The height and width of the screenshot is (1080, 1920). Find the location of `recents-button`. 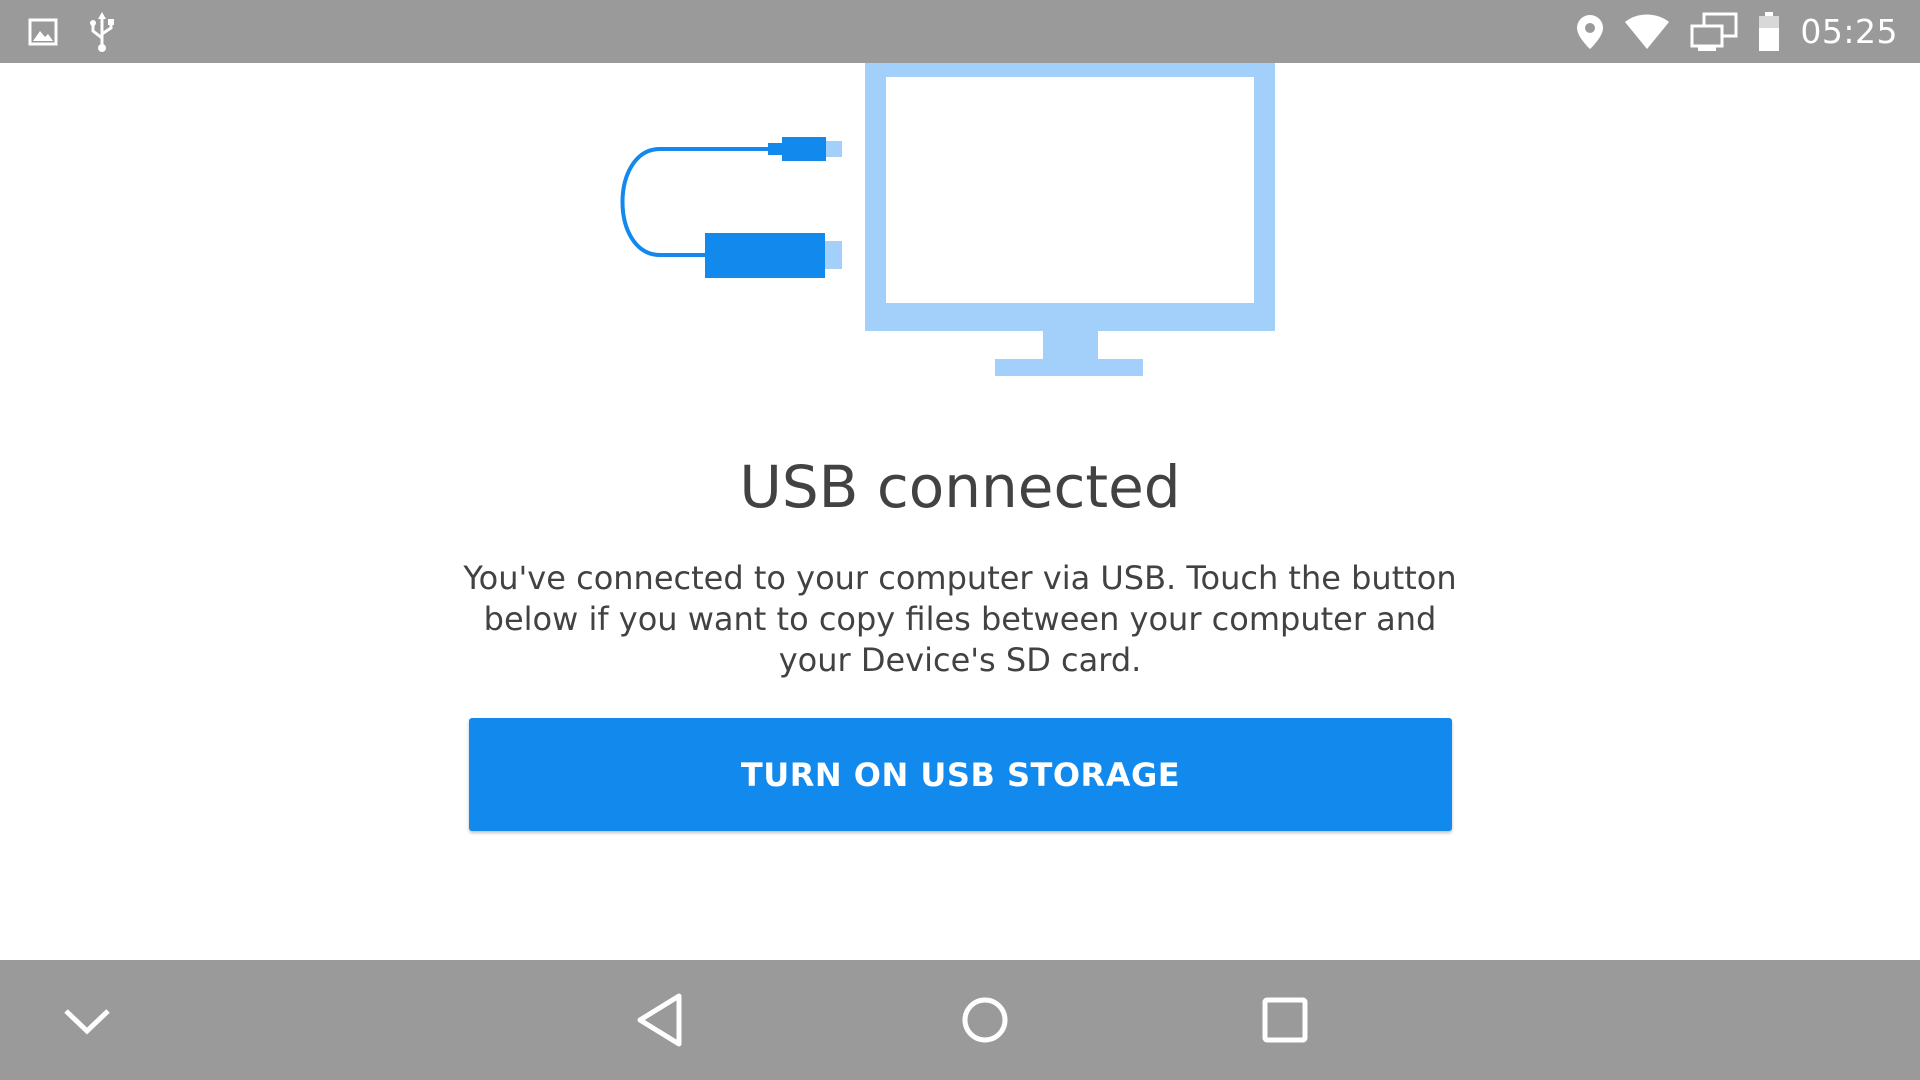

recents-button is located at coordinates (1285, 1020).